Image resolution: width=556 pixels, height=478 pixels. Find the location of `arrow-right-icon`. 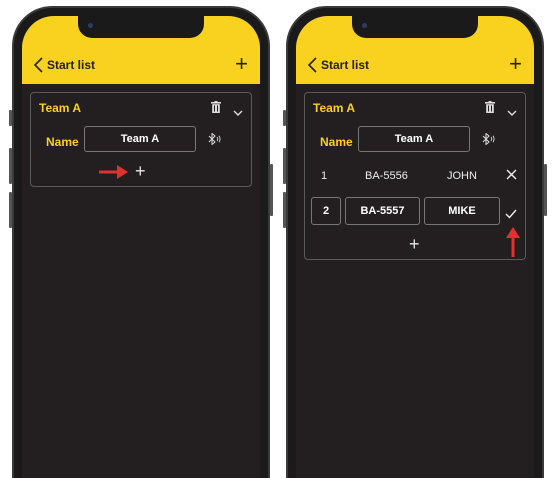

arrow-right-icon is located at coordinates (114, 174).